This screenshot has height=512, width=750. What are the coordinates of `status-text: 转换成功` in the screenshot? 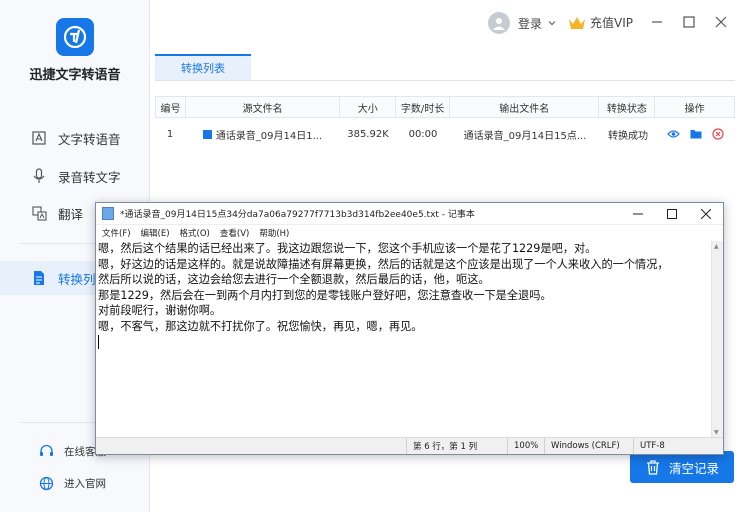 It's located at (628, 136).